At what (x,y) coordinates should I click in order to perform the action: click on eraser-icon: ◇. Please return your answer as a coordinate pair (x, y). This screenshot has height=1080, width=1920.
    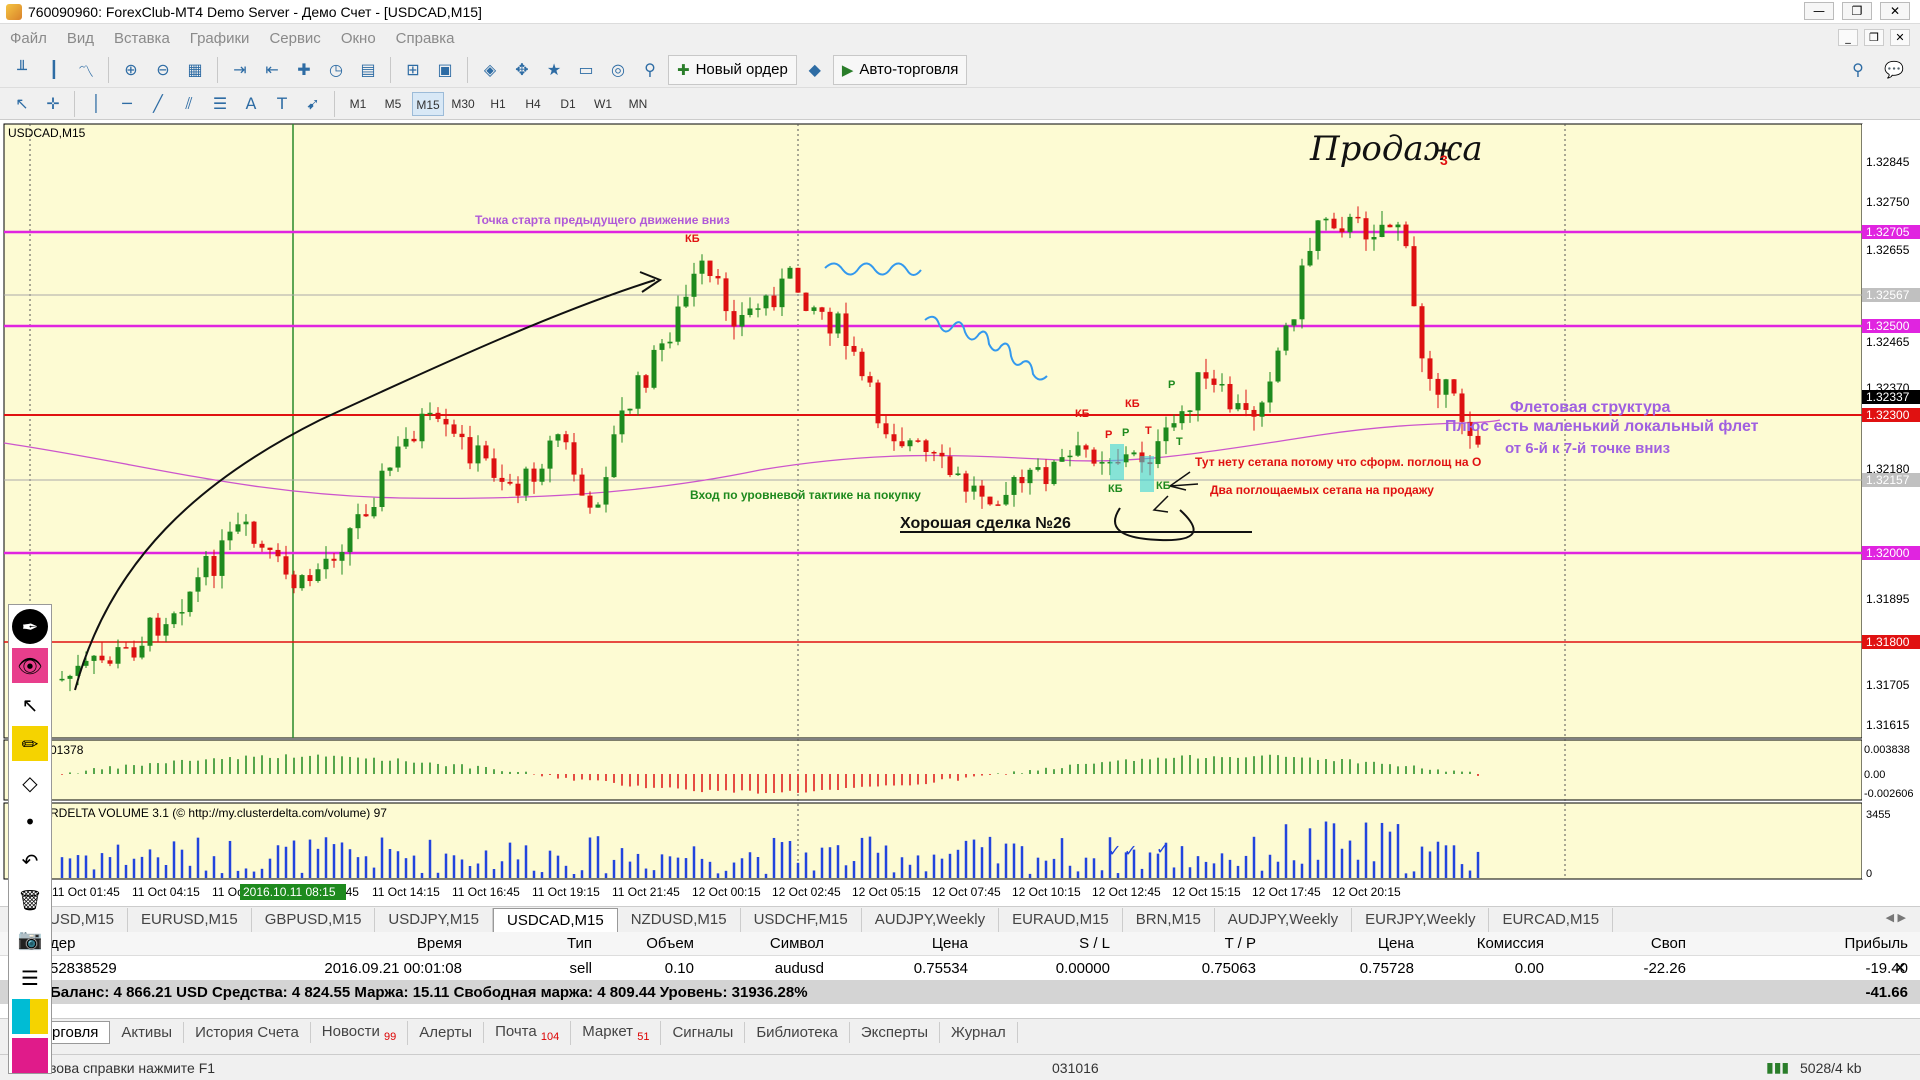
    Looking at the image, I should click on (30, 782).